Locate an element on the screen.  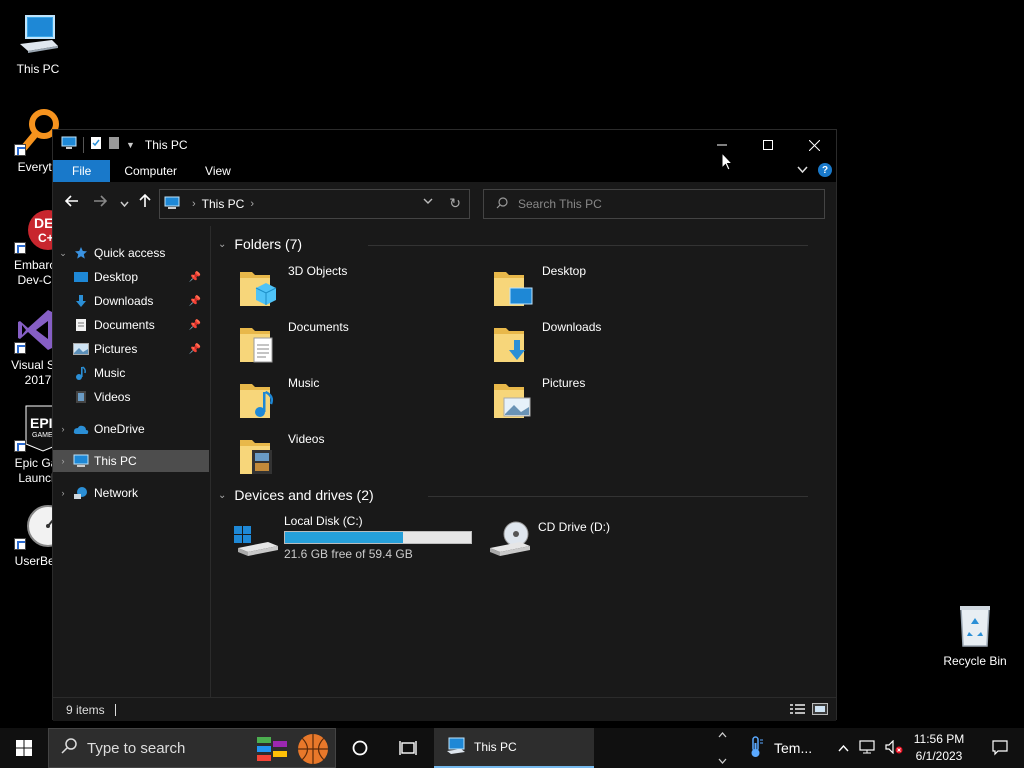
nav-music: Music is located at coordinates (131, 373).